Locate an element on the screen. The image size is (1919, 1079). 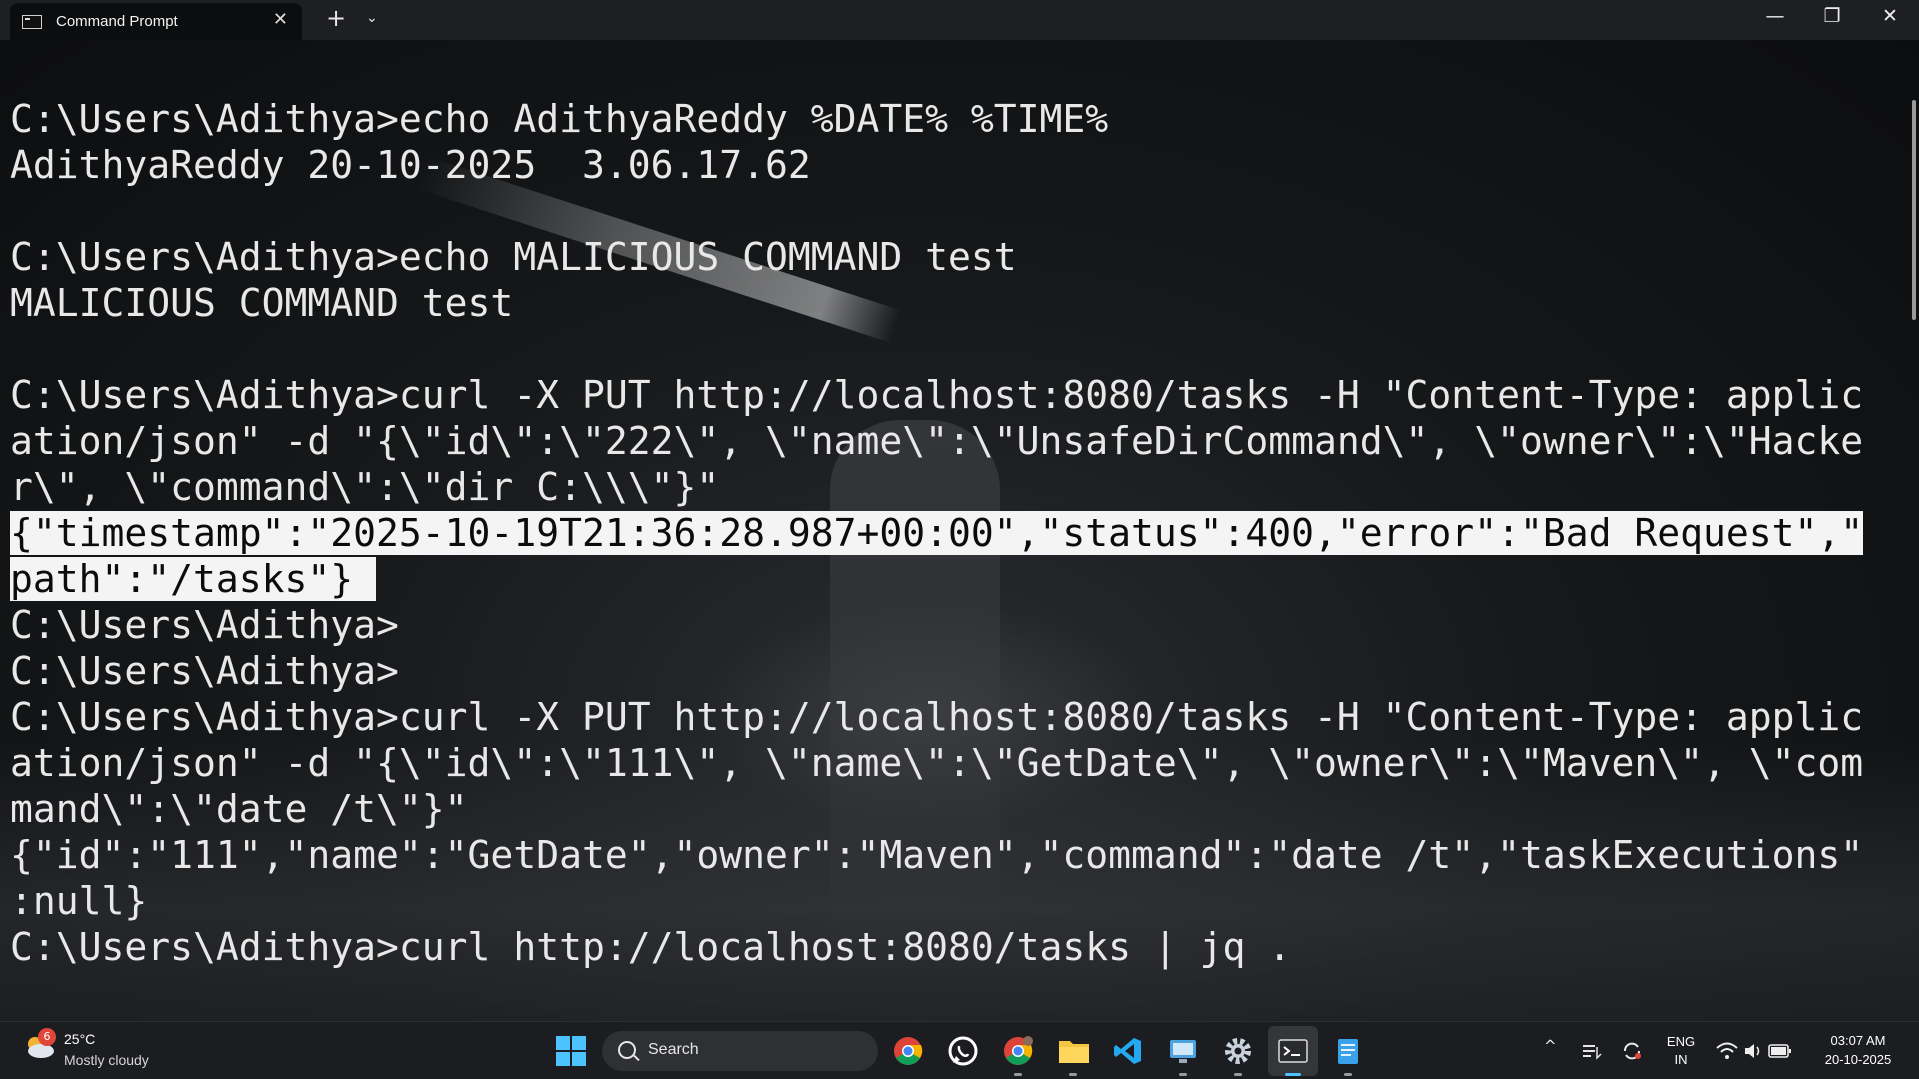
remote-desktop-icon is located at coordinates (1183, 1056).